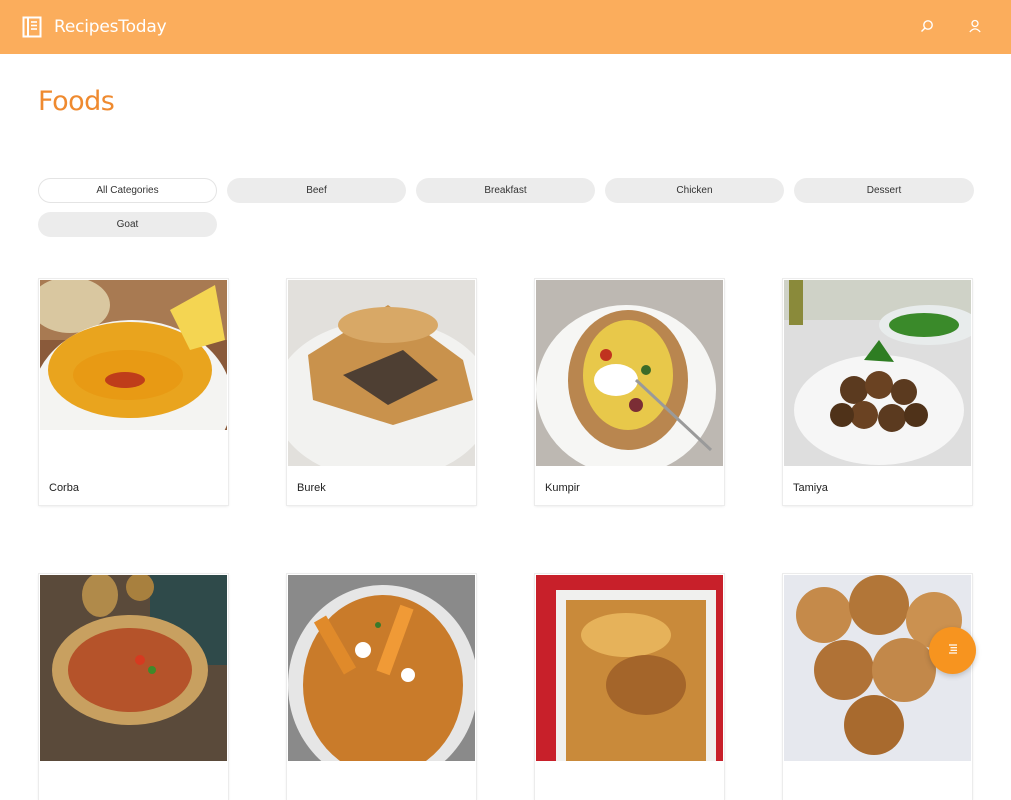 The width and height of the screenshot is (1011, 800). I want to click on category-chip-breakfast: Breakfast, so click(505, 190).